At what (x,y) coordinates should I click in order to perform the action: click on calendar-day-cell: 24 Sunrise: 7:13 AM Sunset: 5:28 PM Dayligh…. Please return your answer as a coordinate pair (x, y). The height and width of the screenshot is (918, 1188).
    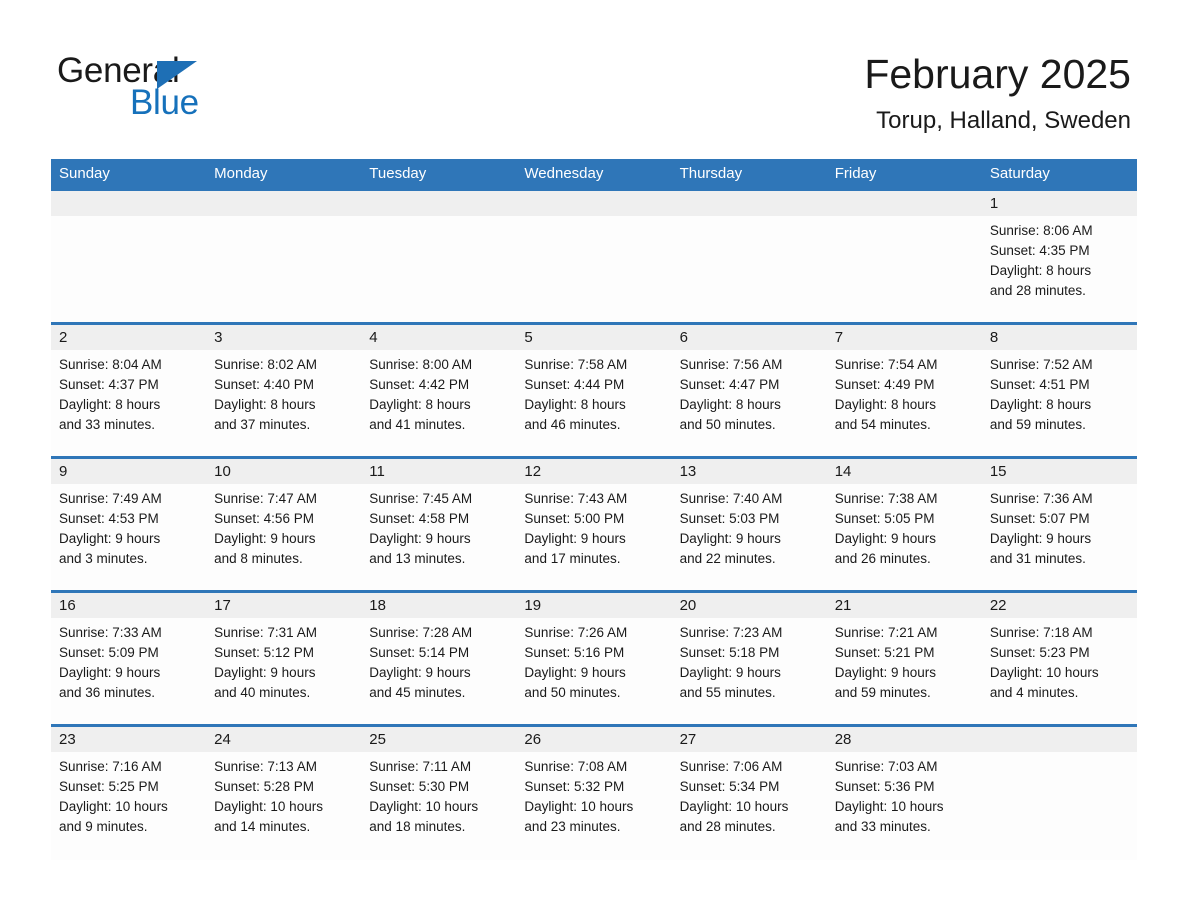
    Looking at the image, I should click on (284, 792).